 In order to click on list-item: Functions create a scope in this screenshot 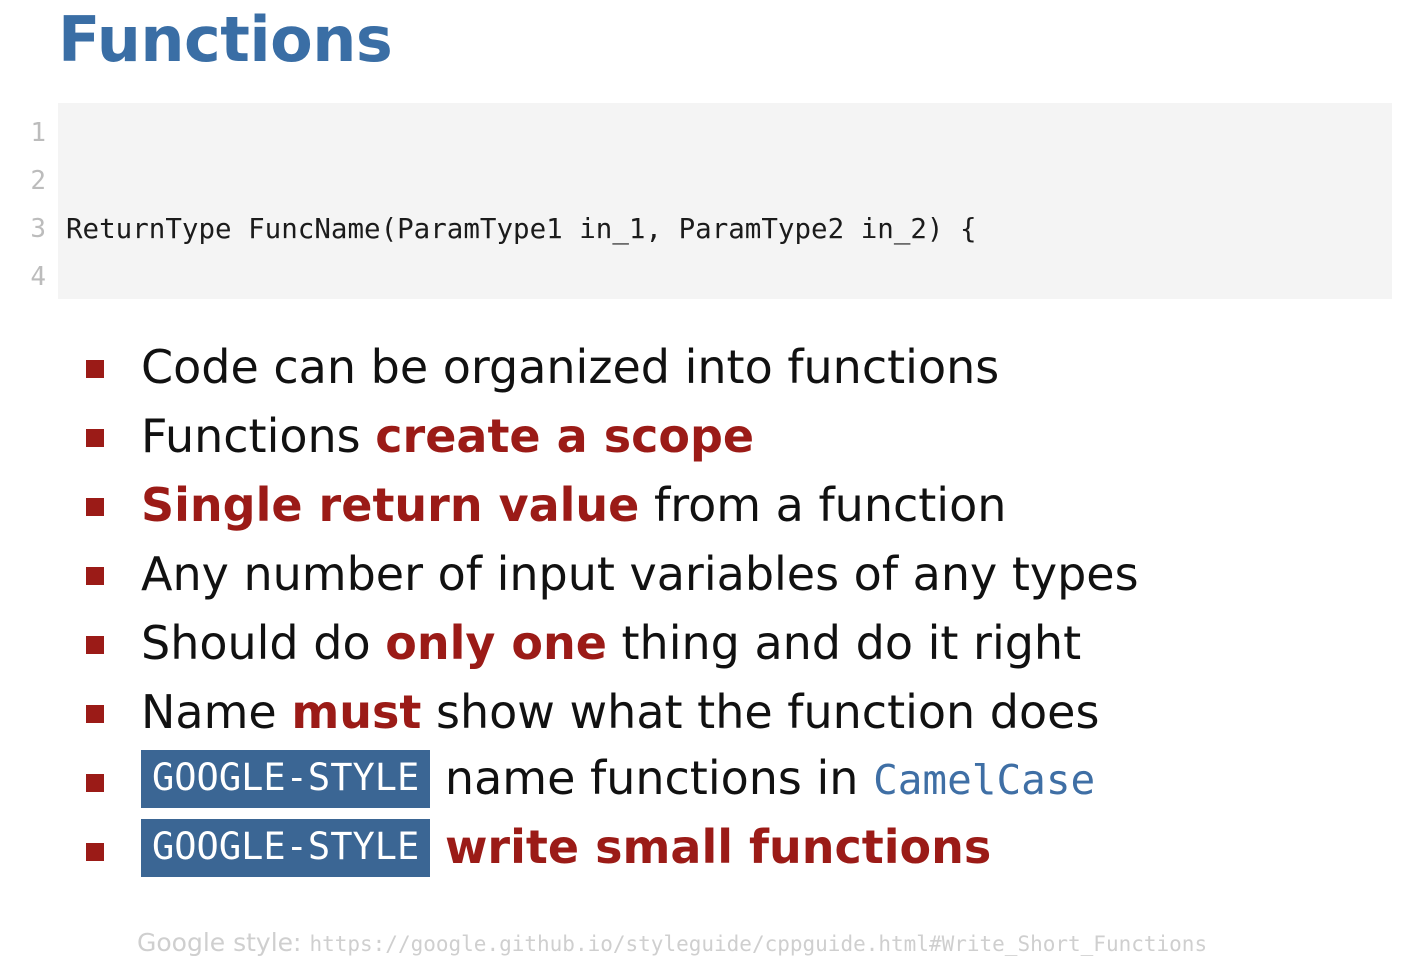, I will do `click(741, 435)`.